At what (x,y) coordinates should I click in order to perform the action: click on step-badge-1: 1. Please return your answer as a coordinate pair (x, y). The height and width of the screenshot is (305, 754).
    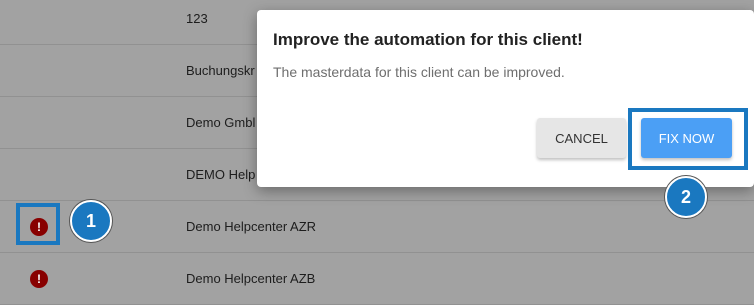
    Looking at the image, I should click on (91, 221).